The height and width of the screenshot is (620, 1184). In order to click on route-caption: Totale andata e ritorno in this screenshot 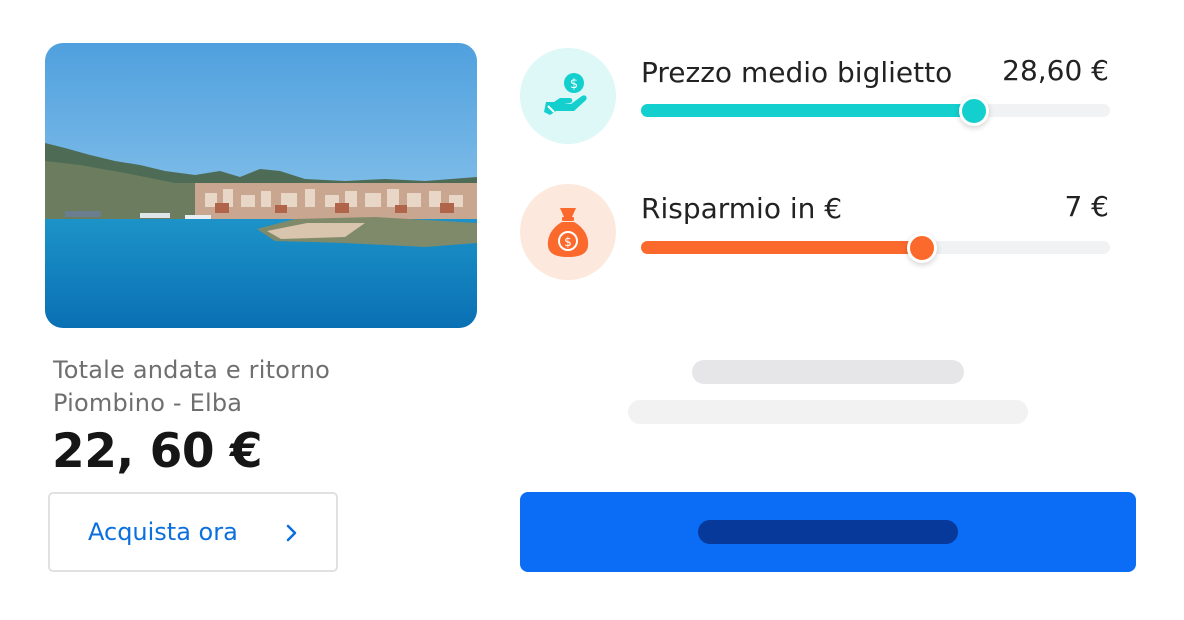, I will do `click(192, 370)`.